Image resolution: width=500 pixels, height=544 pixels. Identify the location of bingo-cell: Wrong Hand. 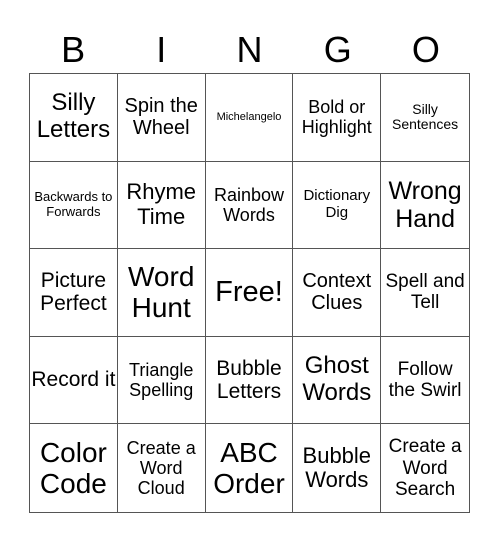
(425, 206).